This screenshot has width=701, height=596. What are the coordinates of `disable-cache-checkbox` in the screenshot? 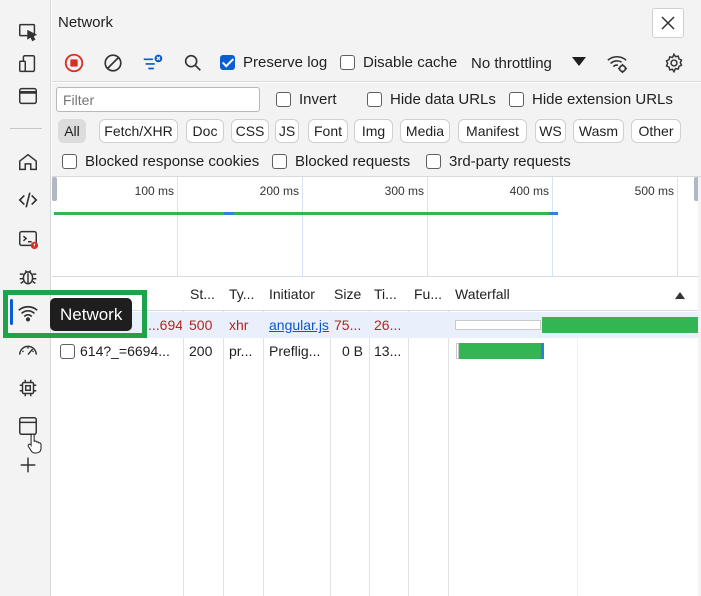 It's located at (347, 62).